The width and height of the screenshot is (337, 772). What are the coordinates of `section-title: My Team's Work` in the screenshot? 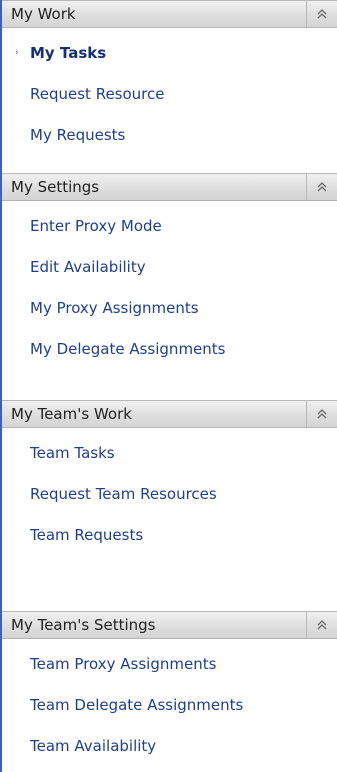 It's located at (71, 414).